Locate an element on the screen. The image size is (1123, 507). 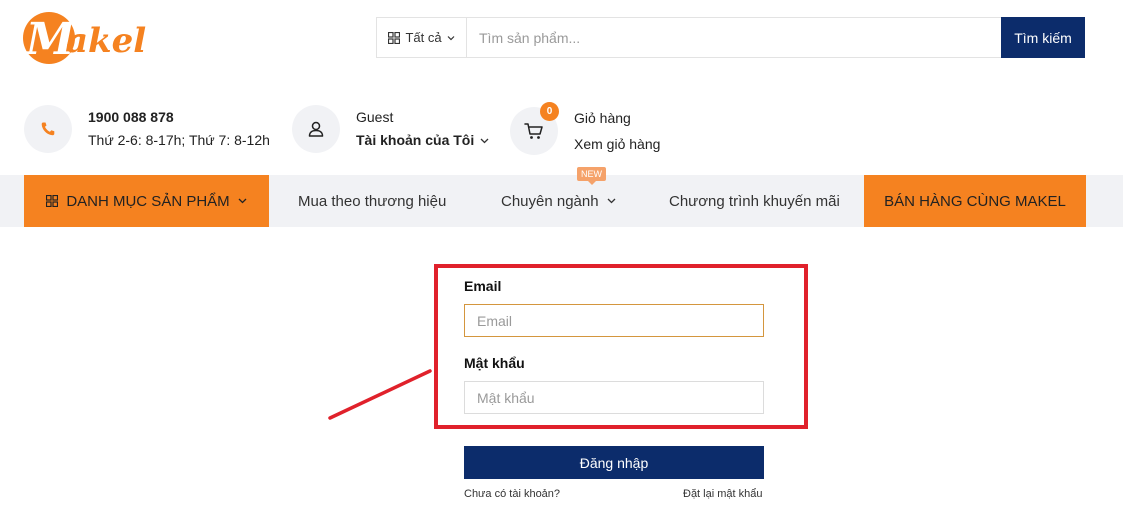
nav-specialty-label: Chuyên ngành is located at coordinates (550, 201).